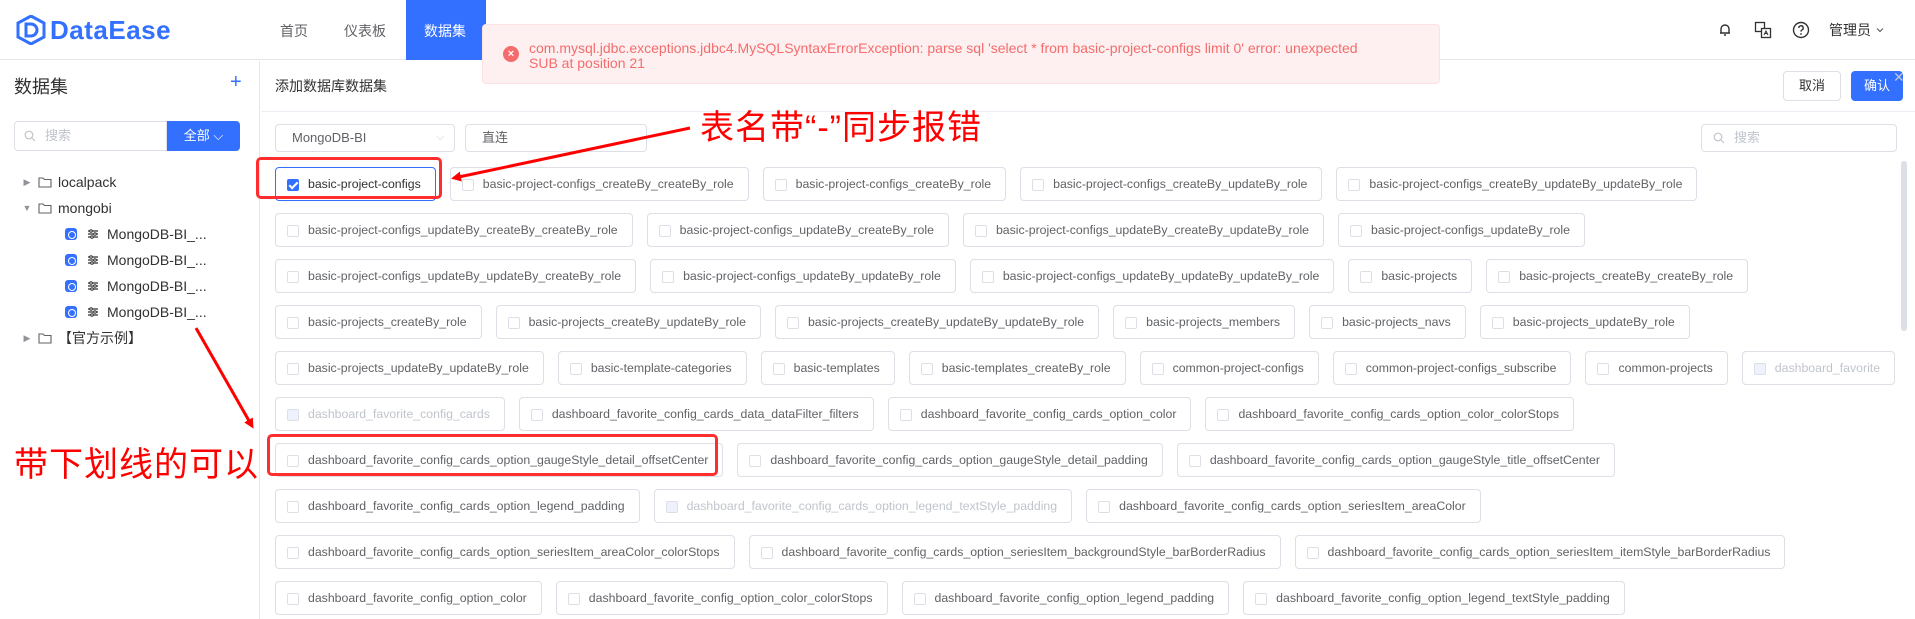 This screenshot has height=619, width=1915. Describe the element at coordinates (1017, 368) in the screenshot. I see `table-checkbox-card: basic-templates_createBy_role` at that location.